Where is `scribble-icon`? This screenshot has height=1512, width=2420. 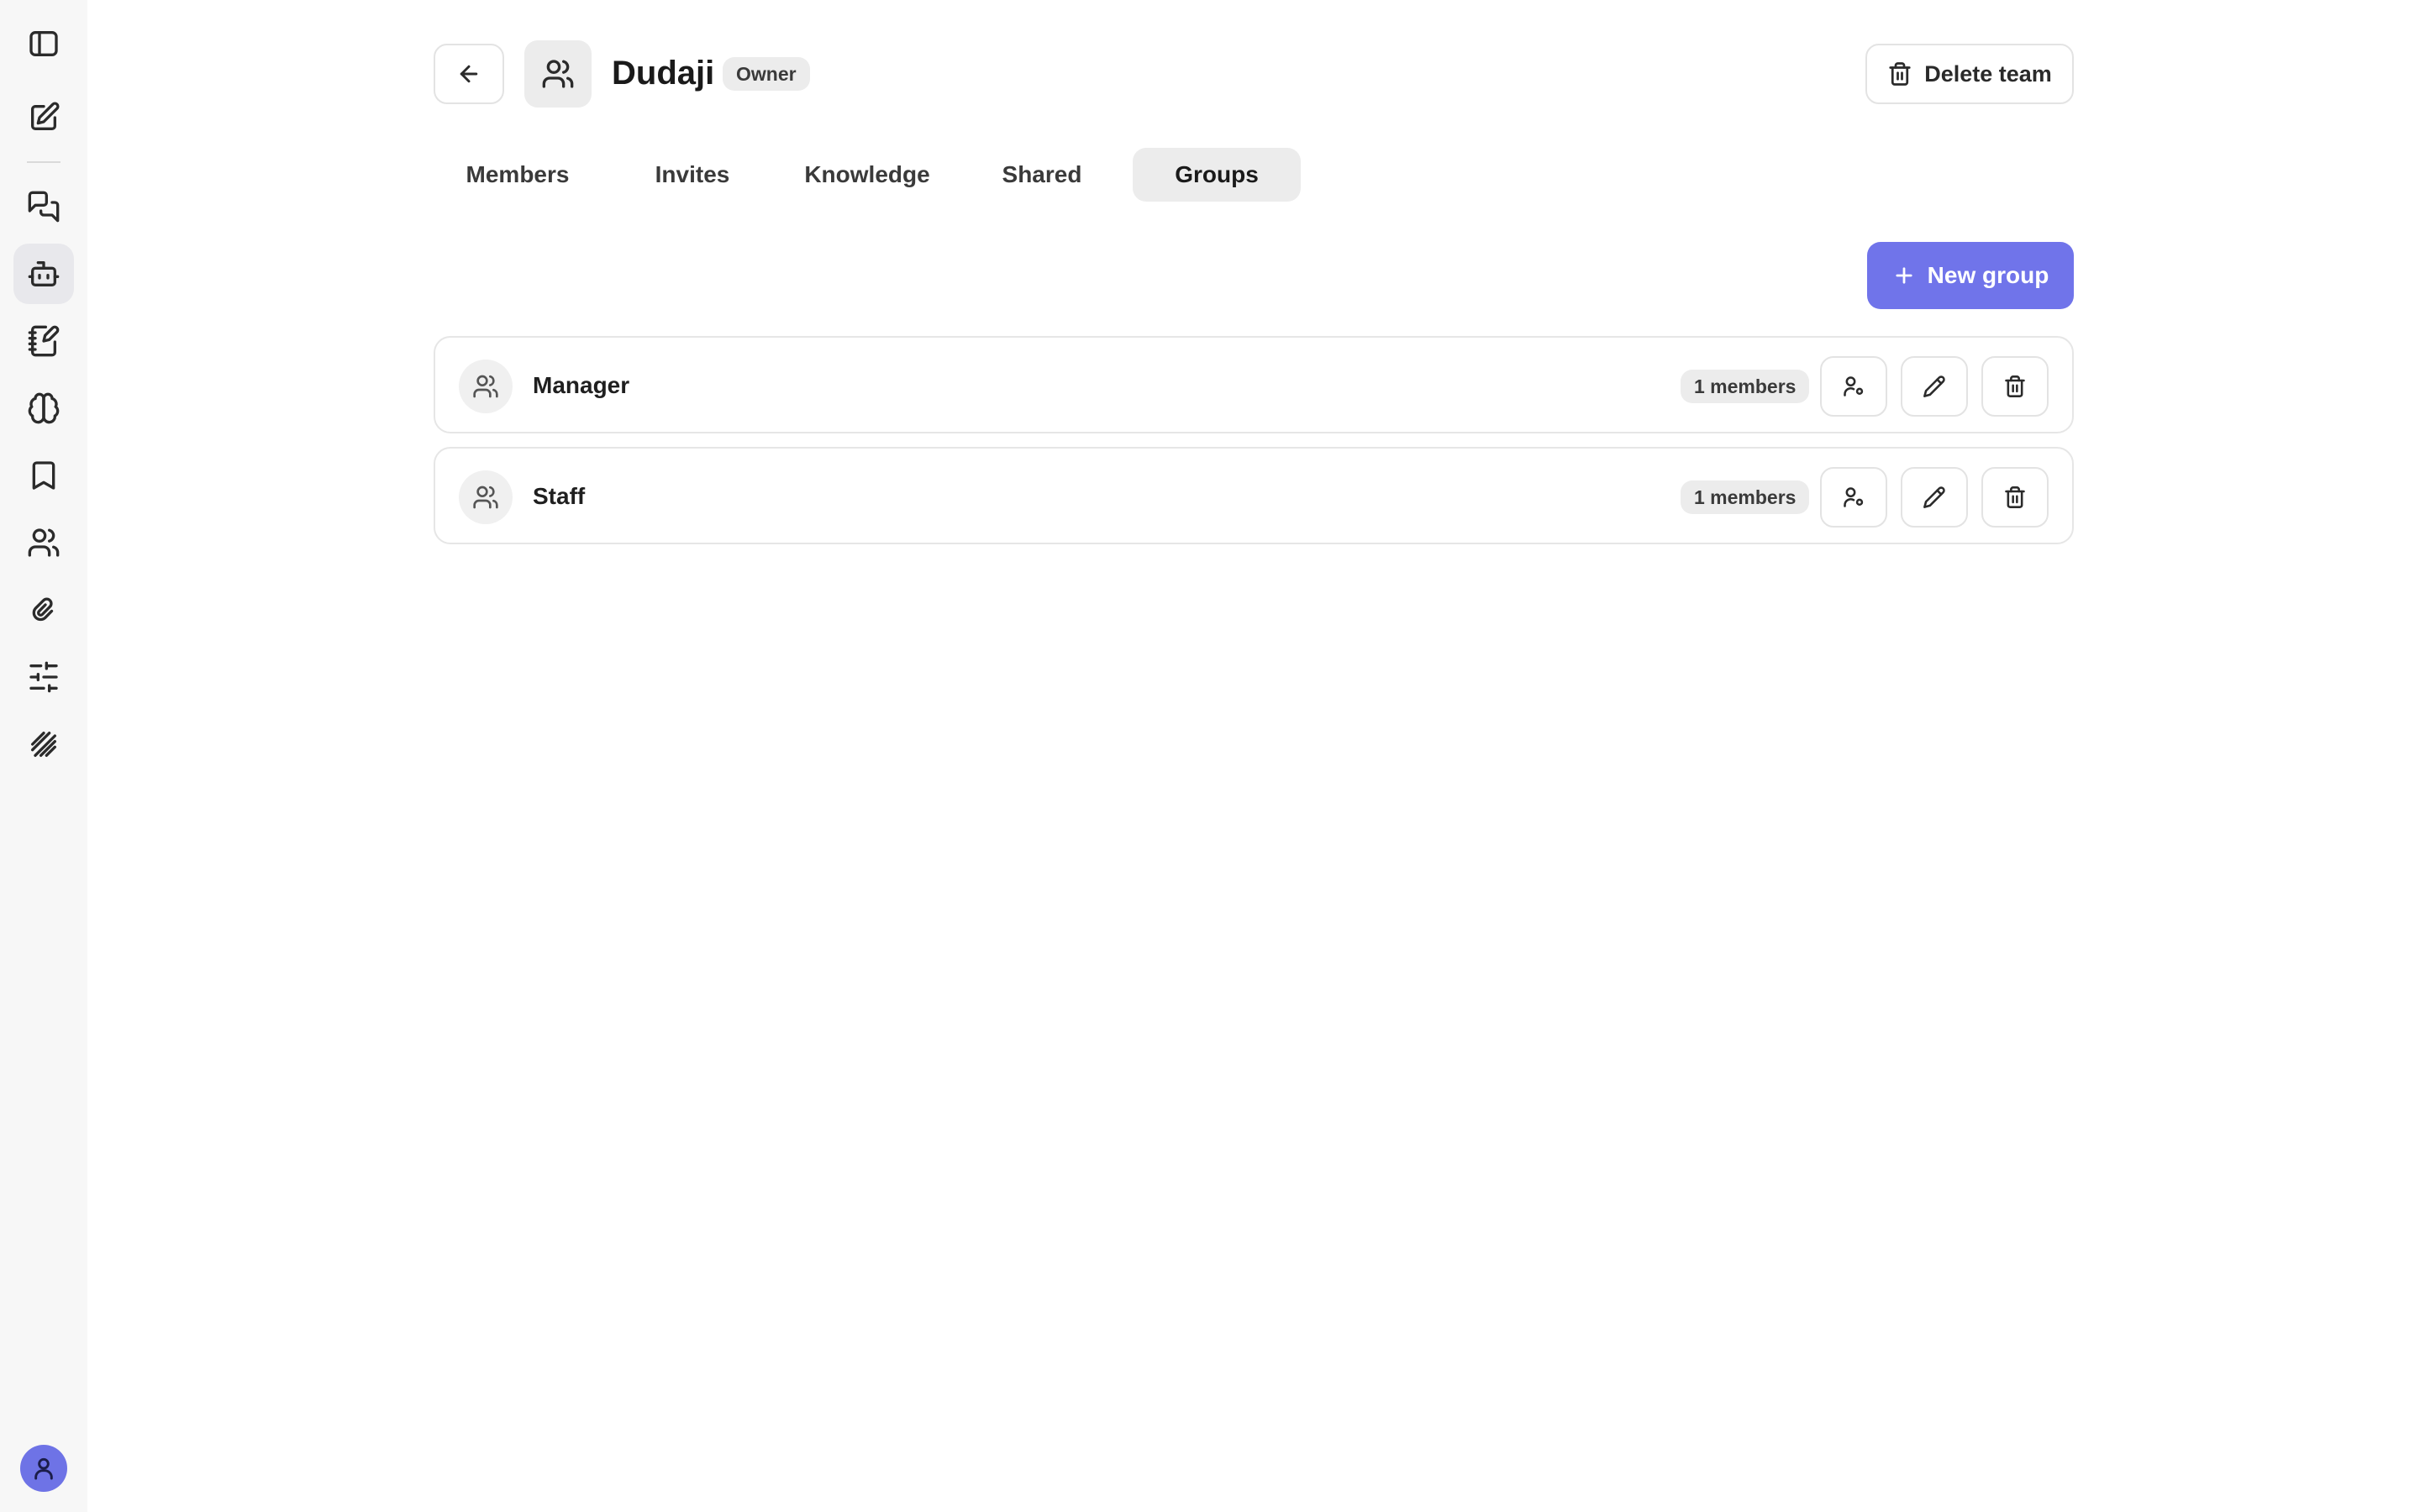
scribble-icon is located at coordinates (44, 744).